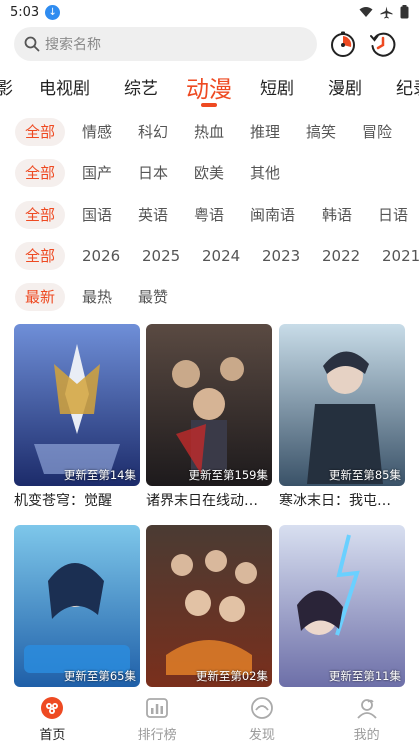 The image size is (419, 745). Describe the element at coordinates (366, 735) in the screenshot. I see `nav-label: 我的` at that location.